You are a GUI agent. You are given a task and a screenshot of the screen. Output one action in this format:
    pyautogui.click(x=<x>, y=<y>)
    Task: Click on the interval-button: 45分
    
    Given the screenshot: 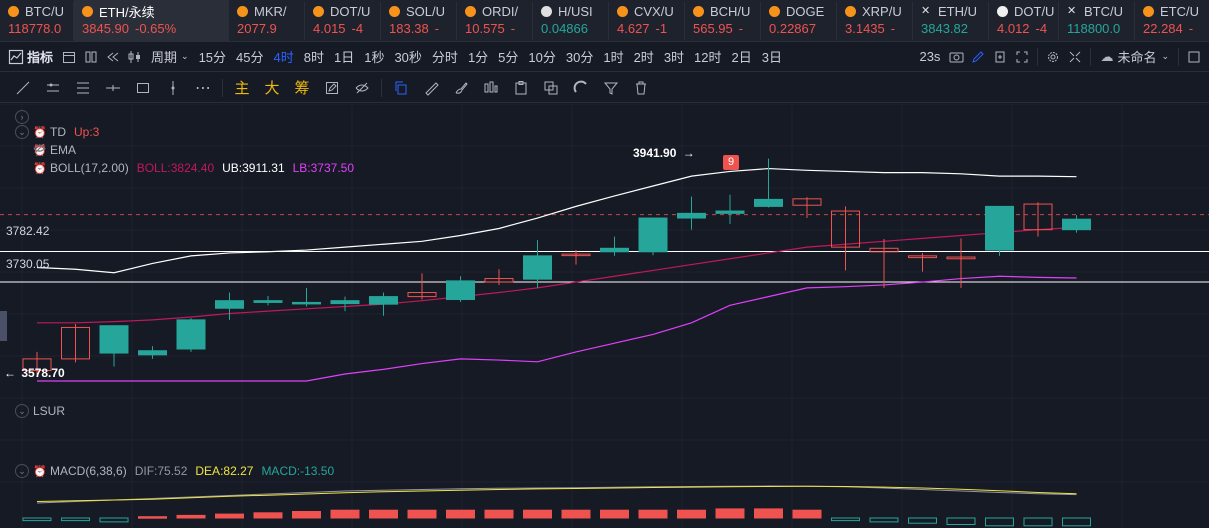 What is the action you would take?
    pyautogui.click(x=249, y=57)
    